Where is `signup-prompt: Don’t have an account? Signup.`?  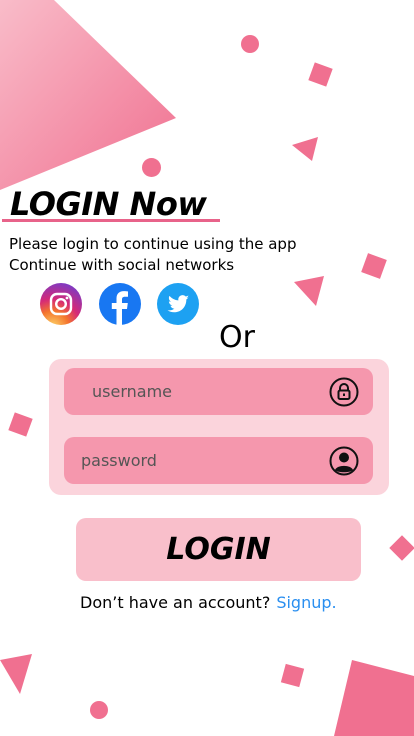
signup-prompt: Don’t have an account? Signup. is located at coordinates (208, 603).